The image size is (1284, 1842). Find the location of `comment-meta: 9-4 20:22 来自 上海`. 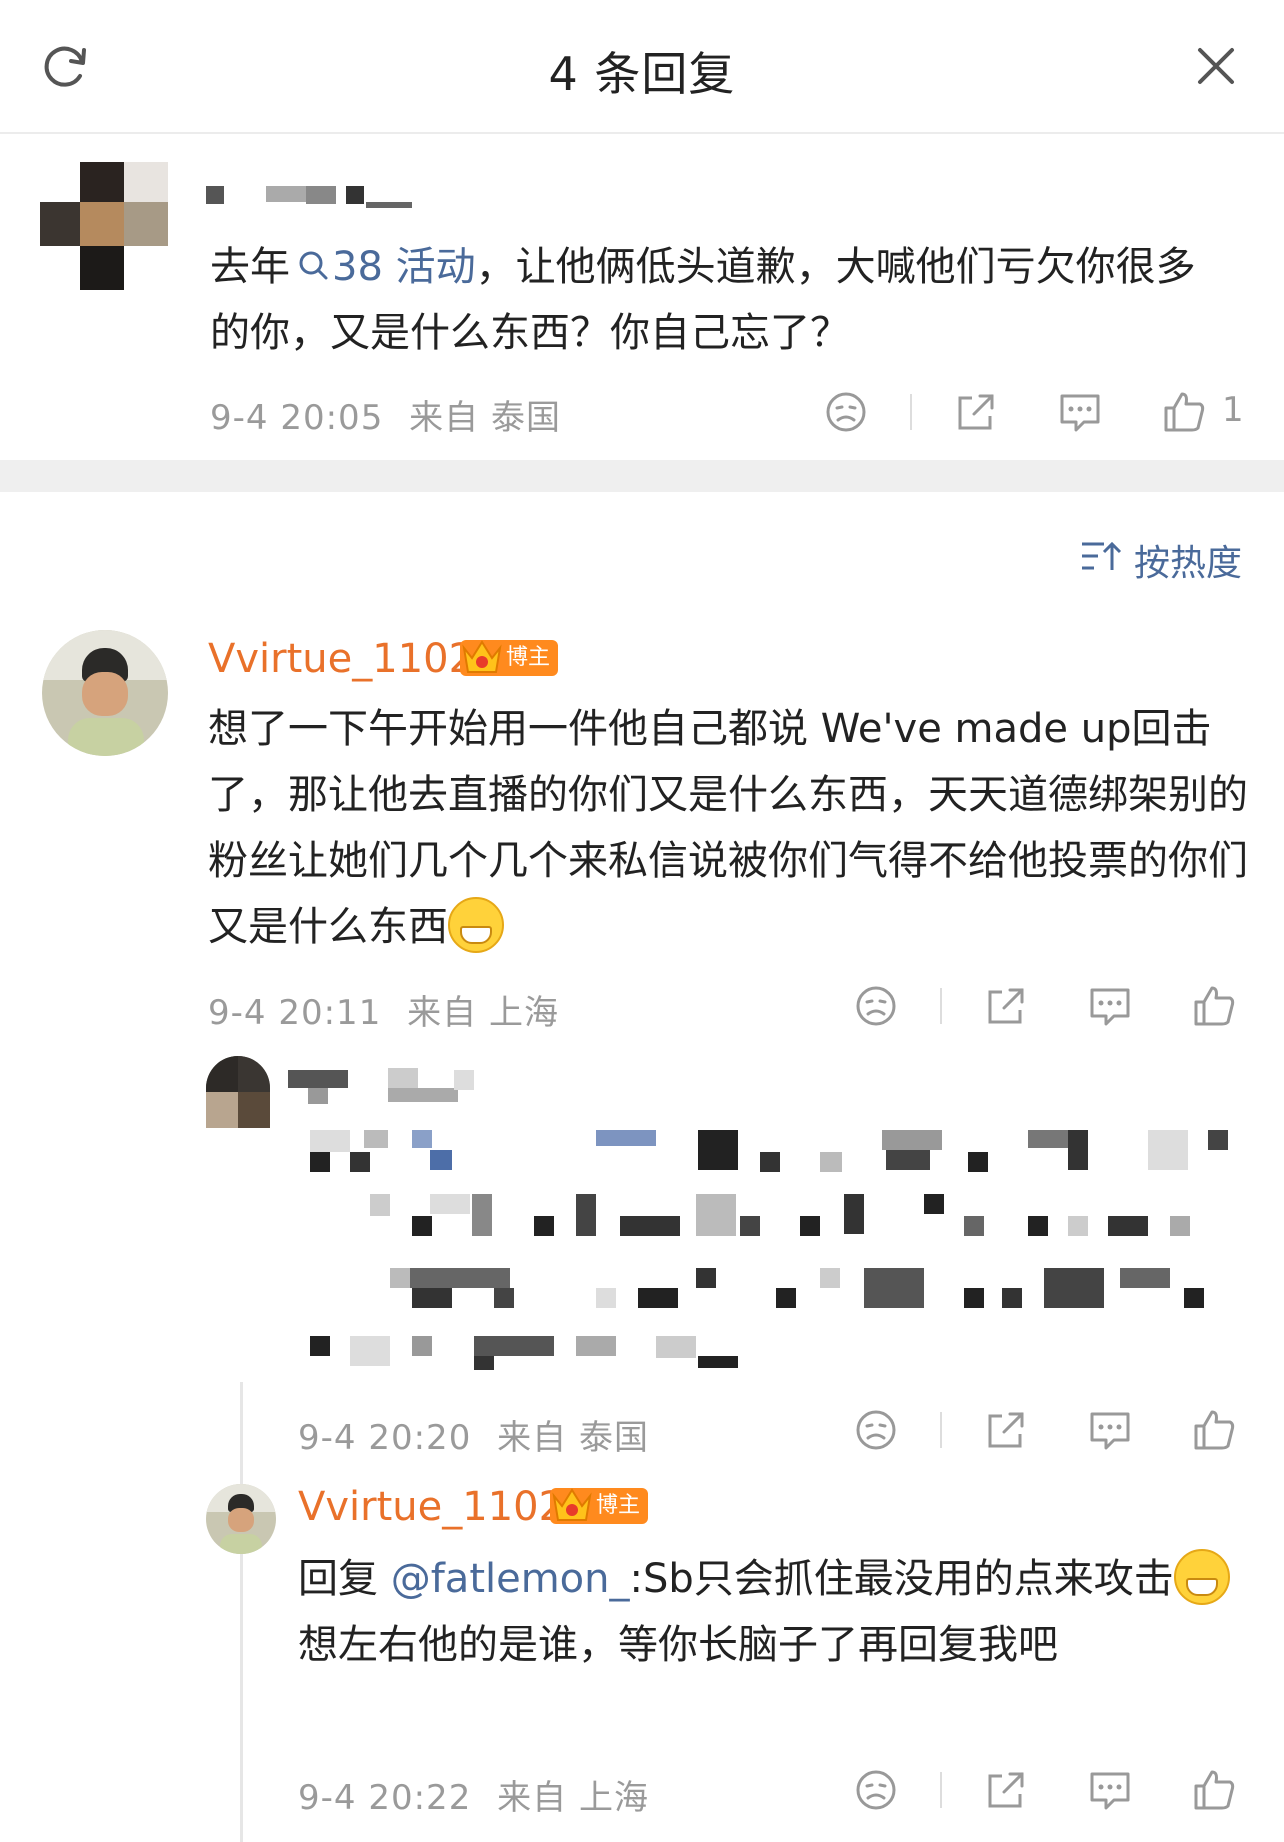

comment-meta: 9-4 20:22 来自 上海 is located at coordinates (473, 1794).